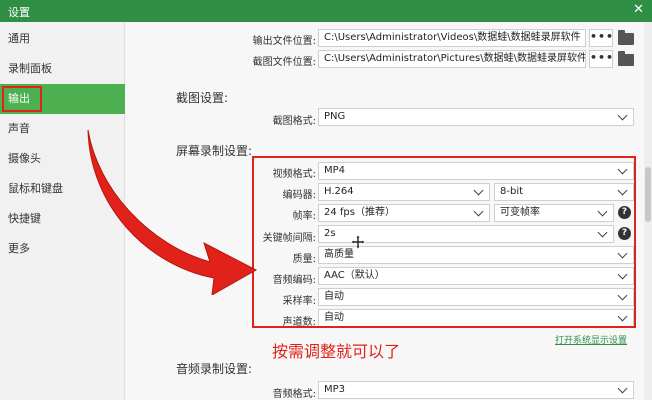 The height and width of the screenshot is (400, 652). What do you see at coordinates (326, 11) in the screenshot?
I see `title-bar: 设置 ✕` at bounding box center [326, 11].